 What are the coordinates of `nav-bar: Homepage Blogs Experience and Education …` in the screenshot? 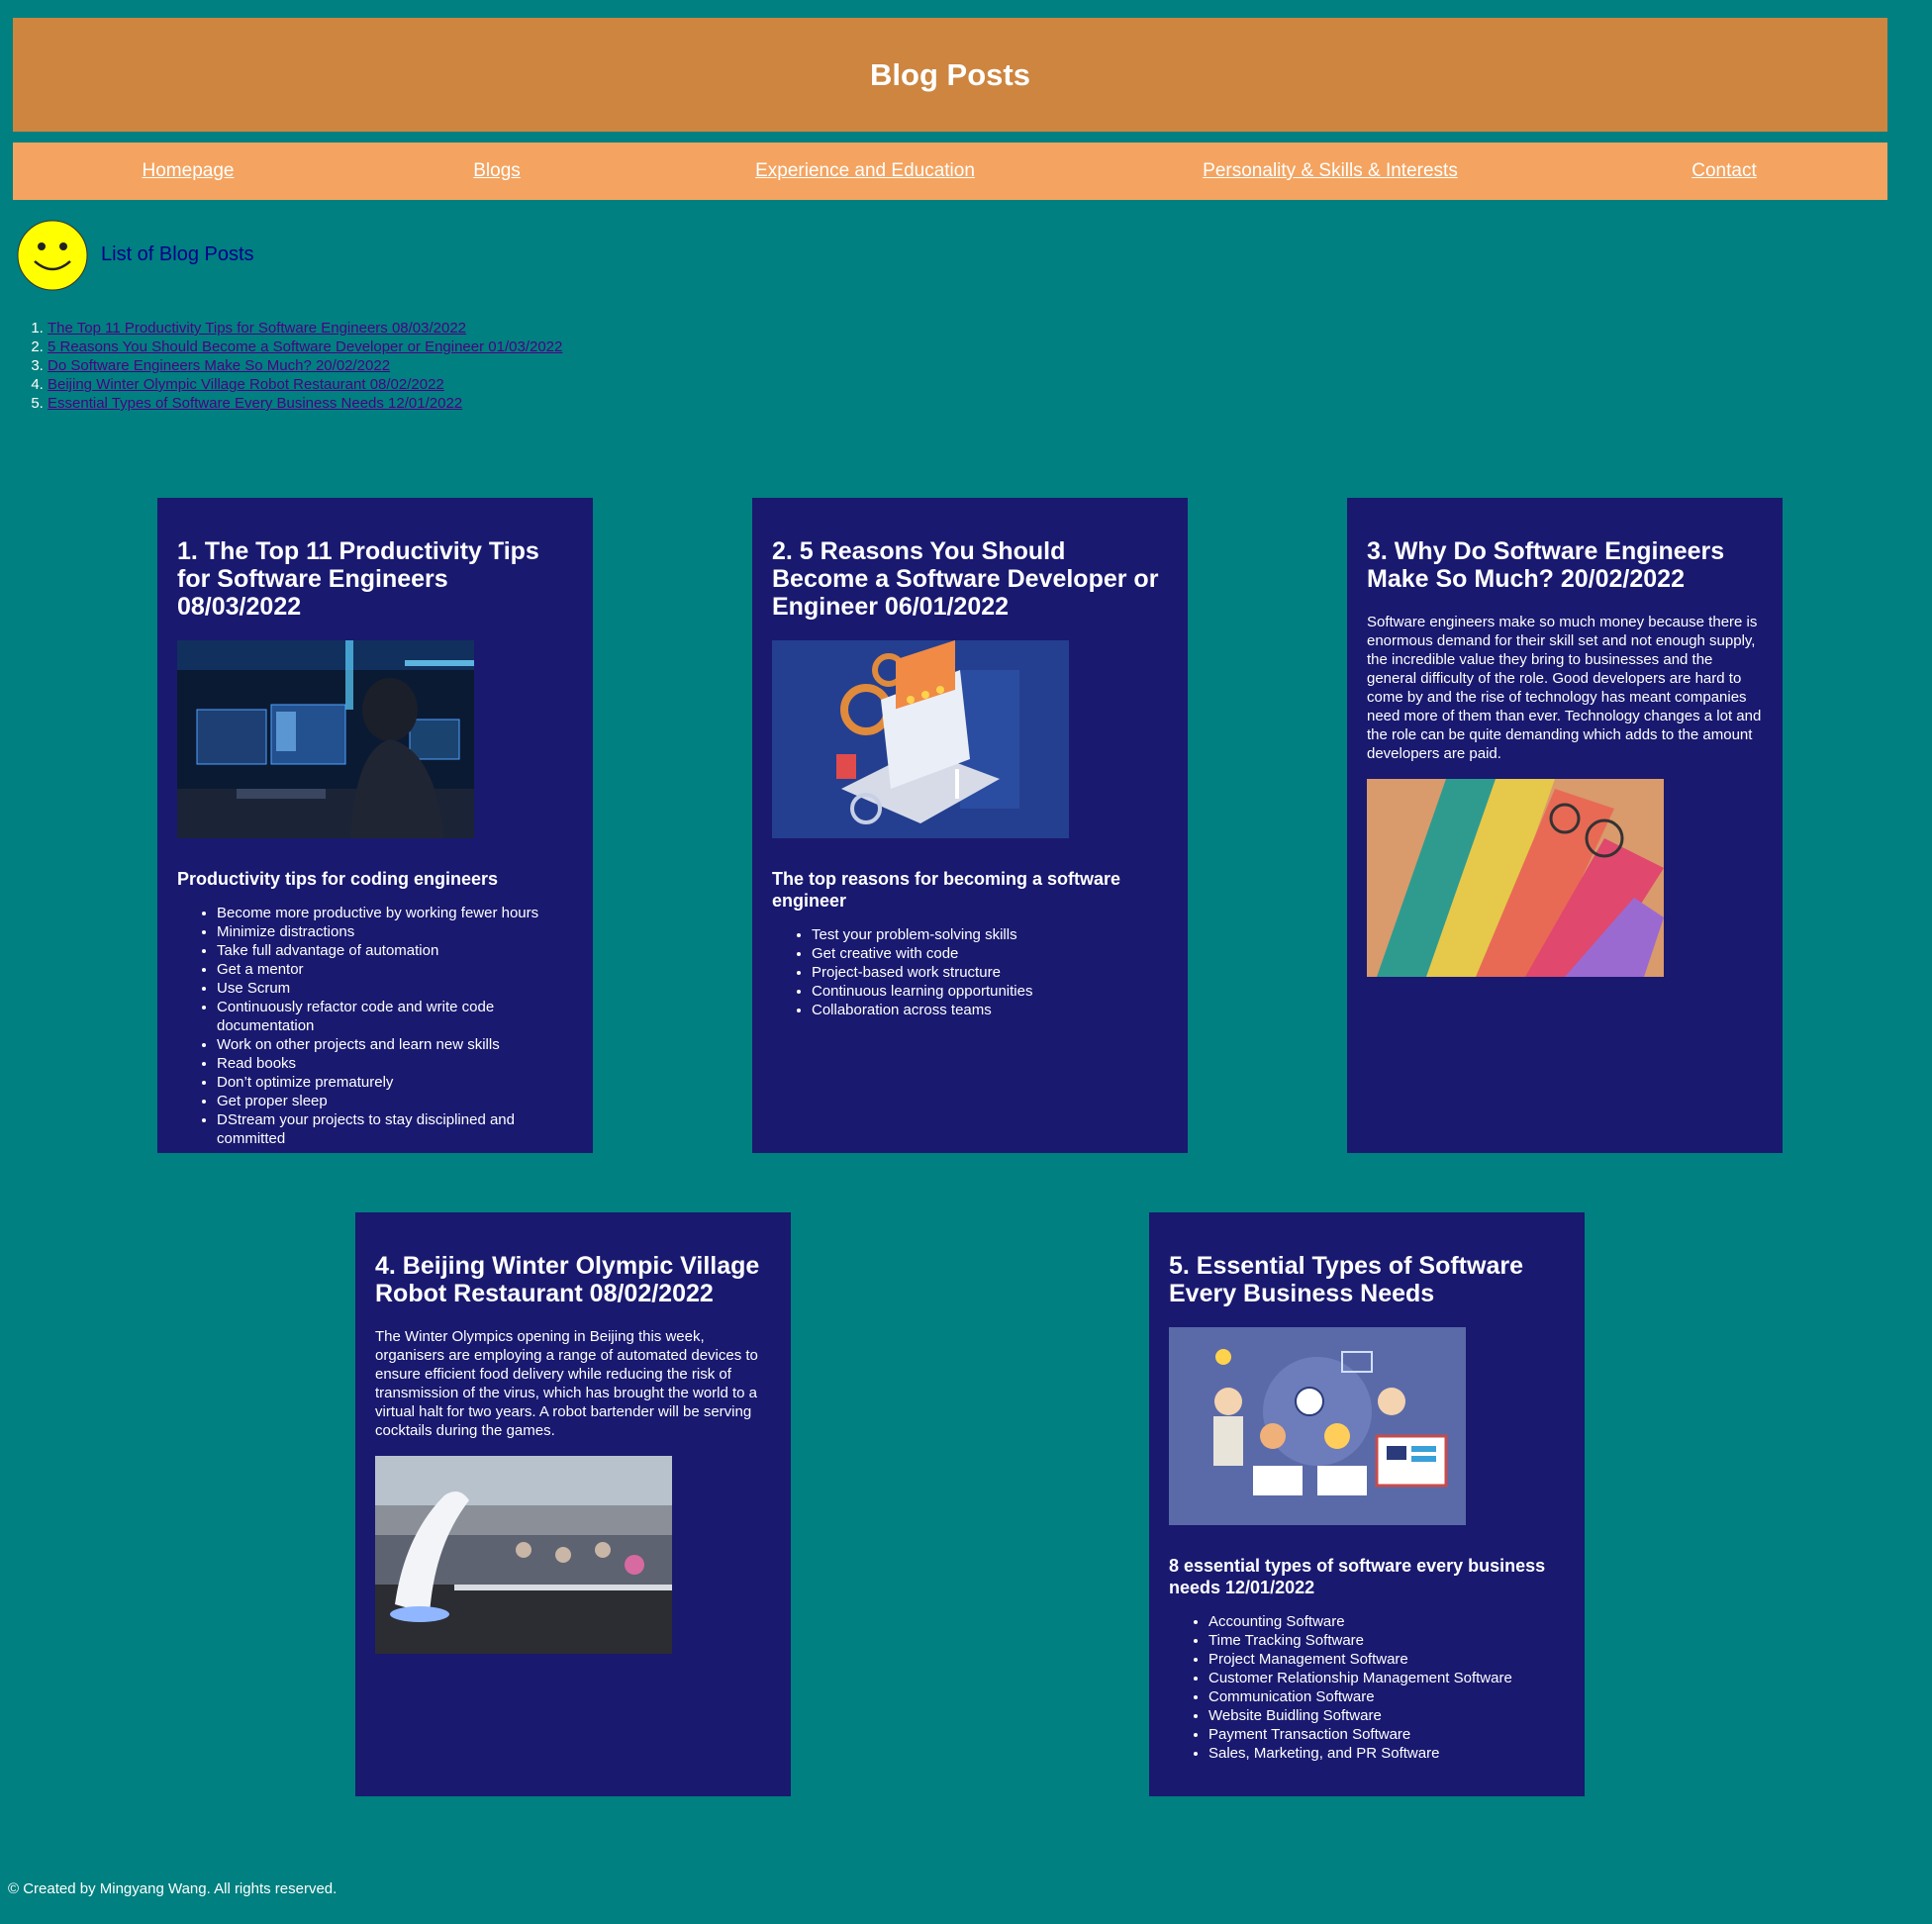 It's located at (950, 171).